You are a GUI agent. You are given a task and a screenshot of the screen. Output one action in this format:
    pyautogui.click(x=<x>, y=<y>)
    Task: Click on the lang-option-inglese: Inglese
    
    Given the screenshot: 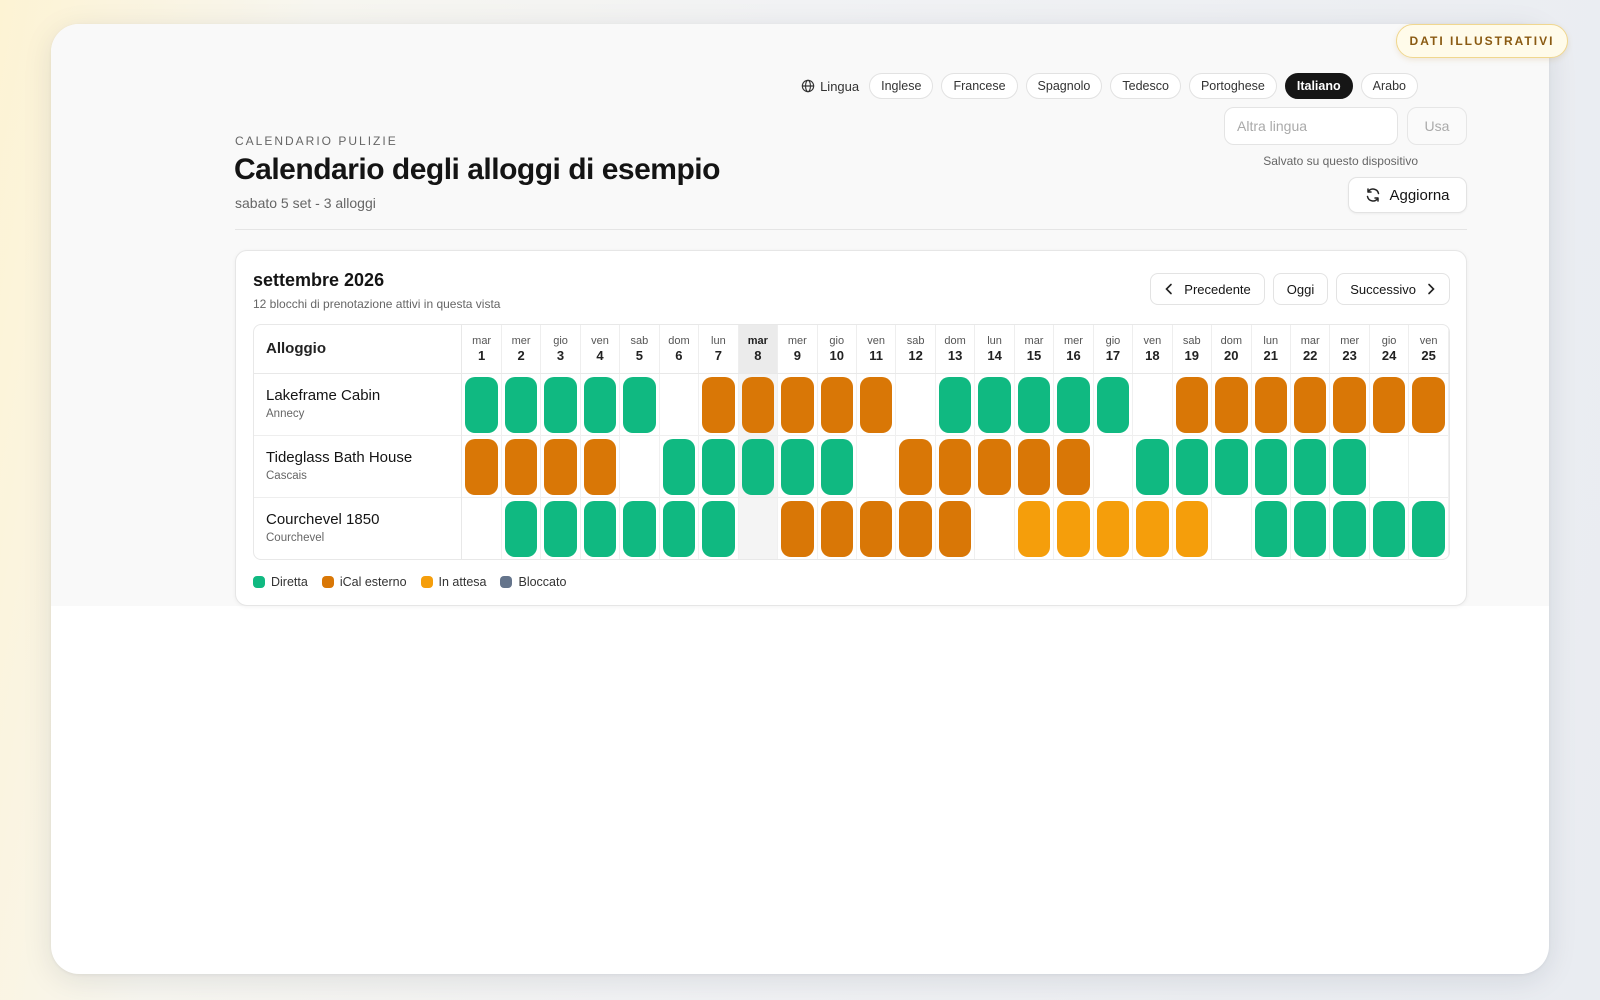 What is the action you would take?
    pyautogui.click(x=901, y=86)
    